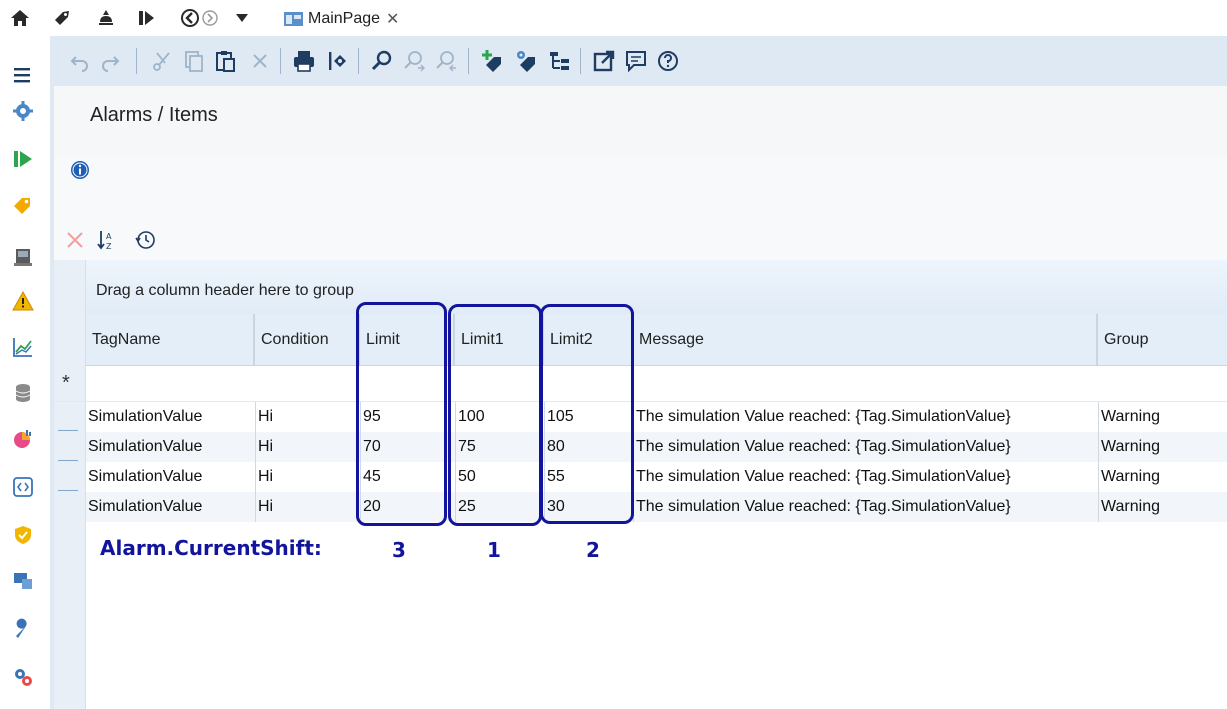  What do you see at coordinates (640, 121) in the screenshot?
I see `breadcrumb-bar: Alarms / Items` at bounding box center [640, 121].